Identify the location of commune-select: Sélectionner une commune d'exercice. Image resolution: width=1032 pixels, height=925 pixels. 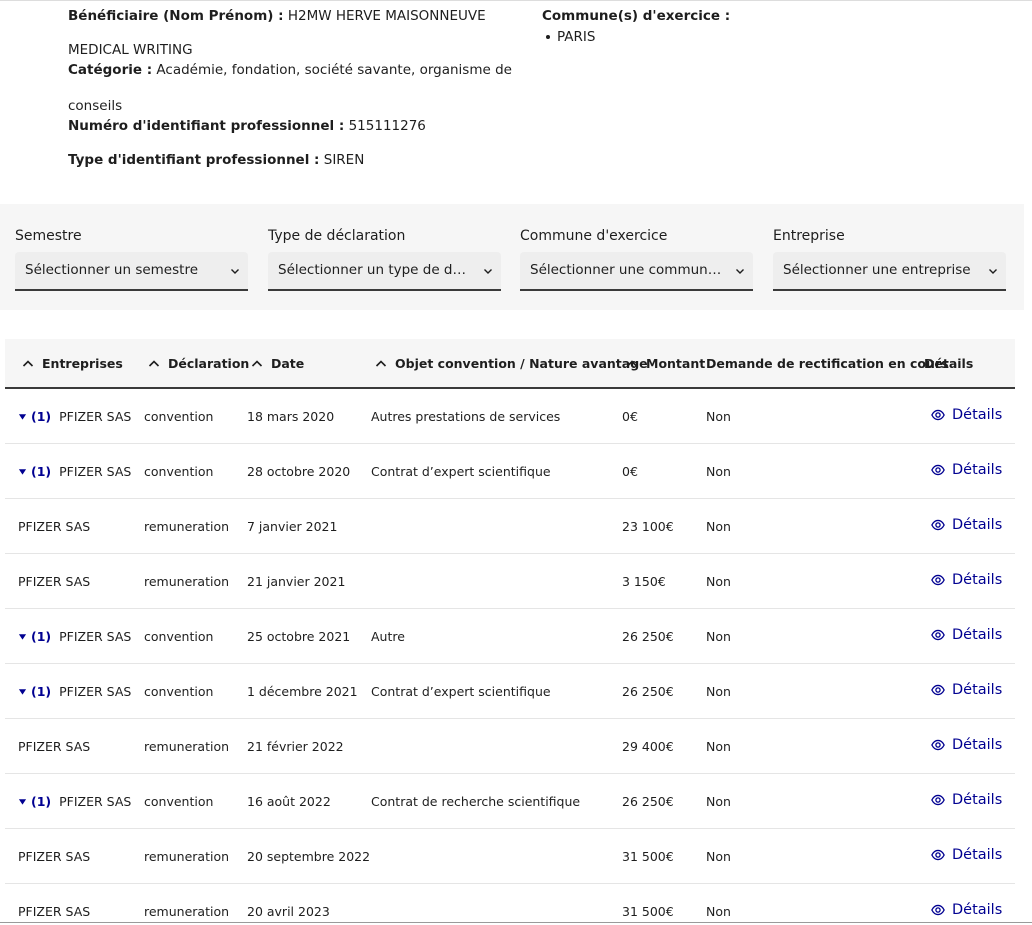
(636, 271).